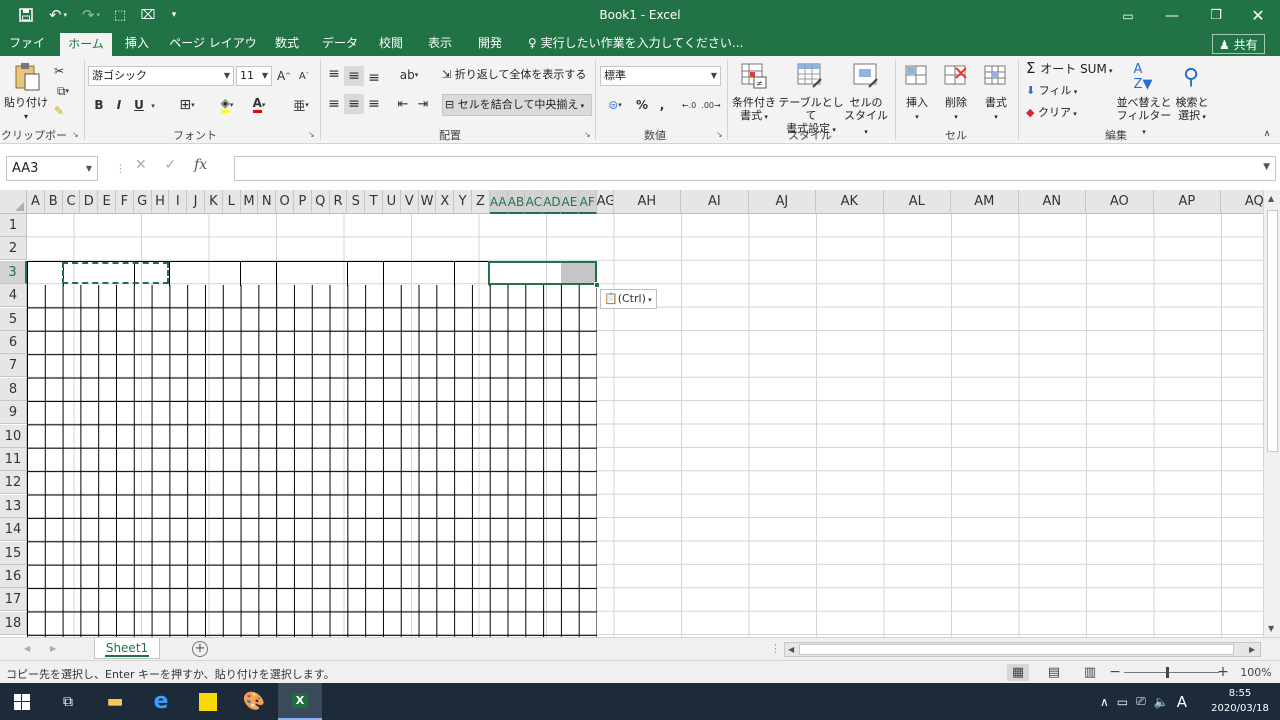  What do you see at coordinates (59, 71) in the screenshot?
I see `cut-icon: ✂` at bounding box center [59, 71].